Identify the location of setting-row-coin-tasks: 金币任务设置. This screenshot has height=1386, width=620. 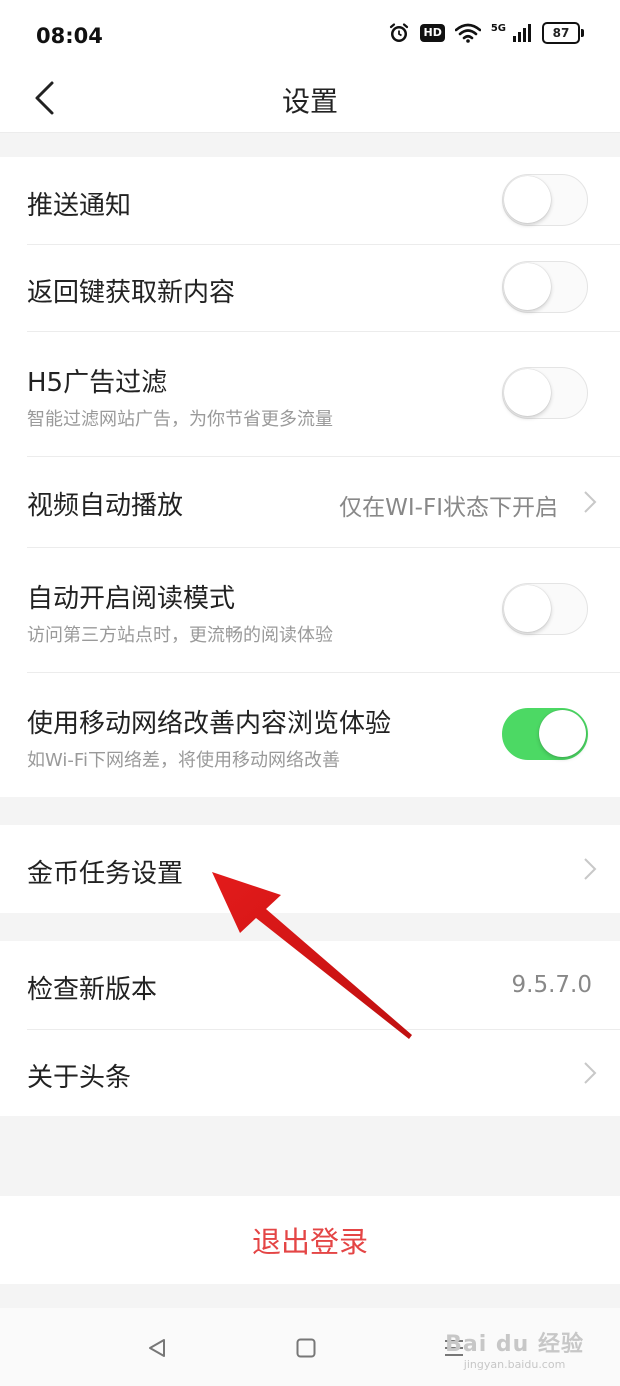
(310, 869).